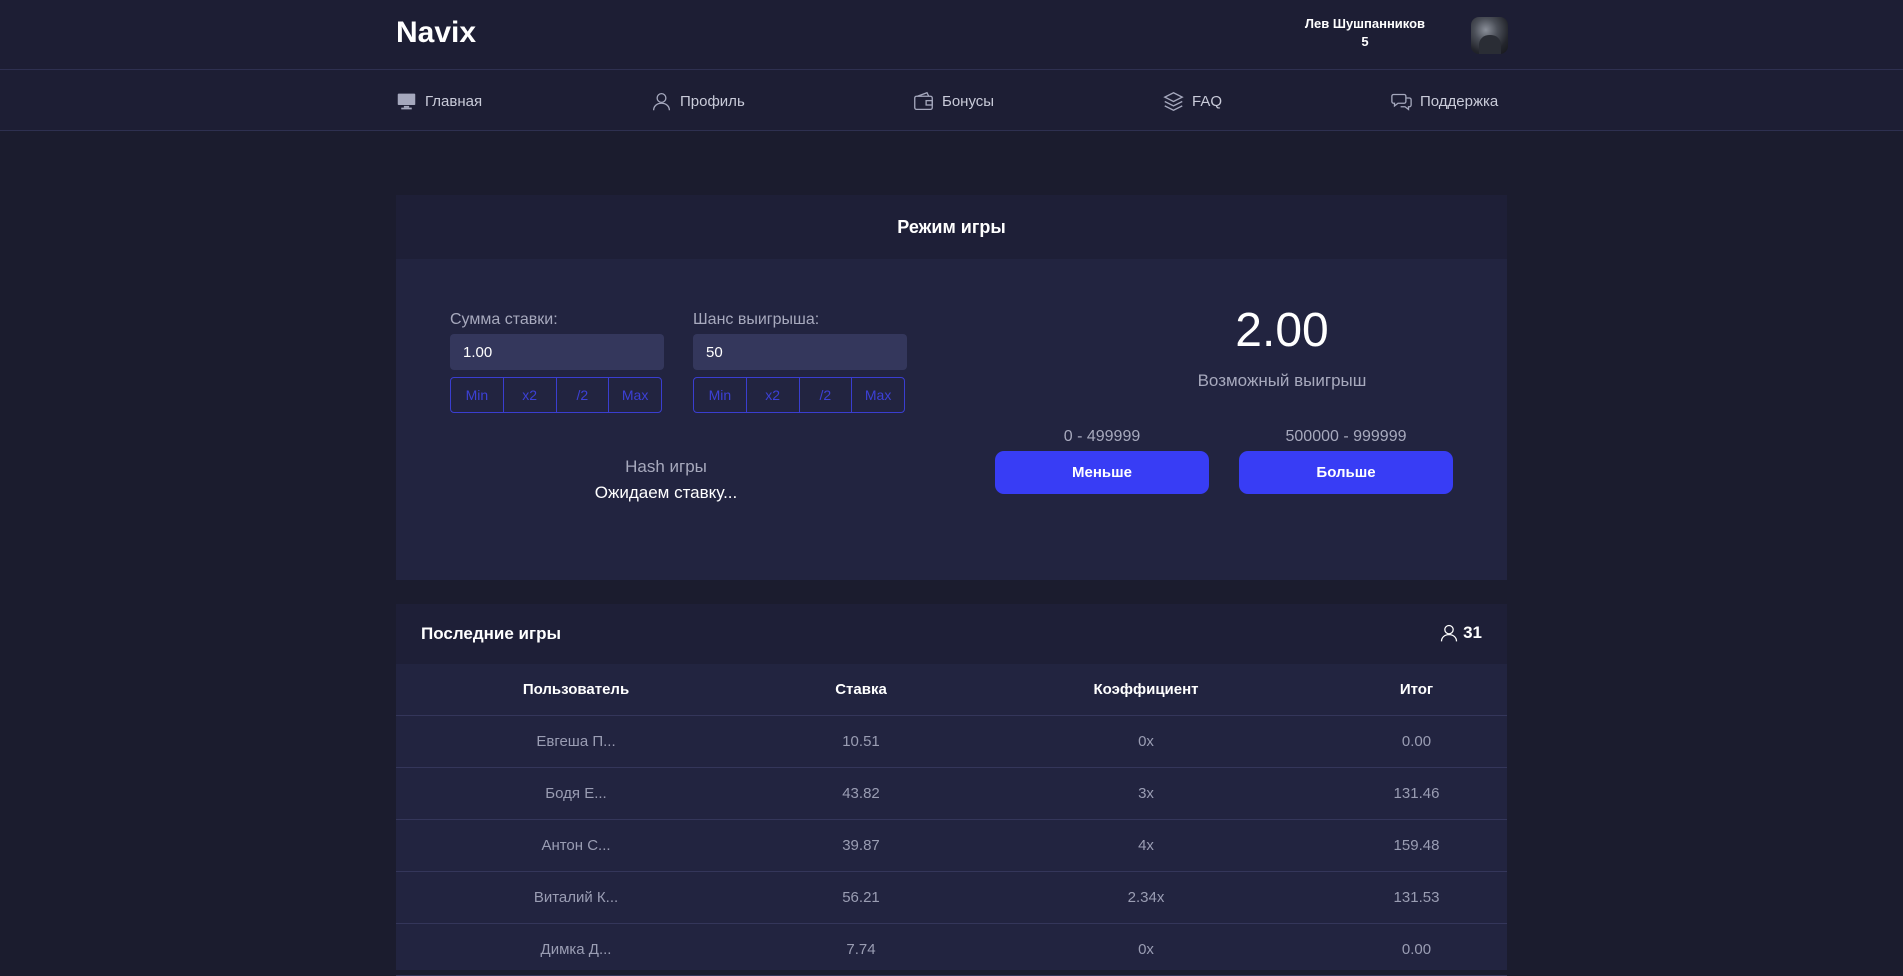 This screenshot has width=1903, height=976. Describe the element at coordinates (712, 101) in the screenshot. I see `nav-label: Профиль` at that location.